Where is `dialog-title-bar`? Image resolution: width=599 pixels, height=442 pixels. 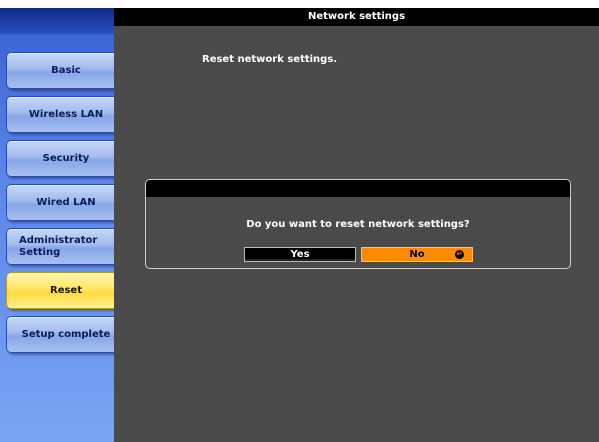
dialog-title-bar is located at coordinates (358, 188).